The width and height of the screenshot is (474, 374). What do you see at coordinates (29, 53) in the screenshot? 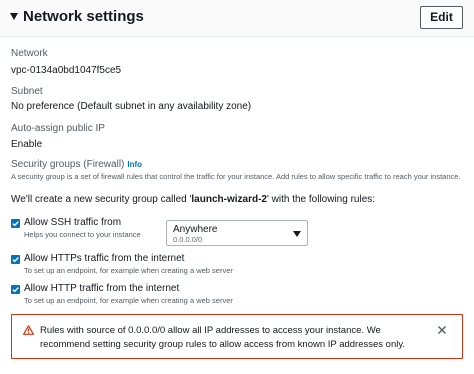
I see `network-label: Network` at bounding box center [29, 53].